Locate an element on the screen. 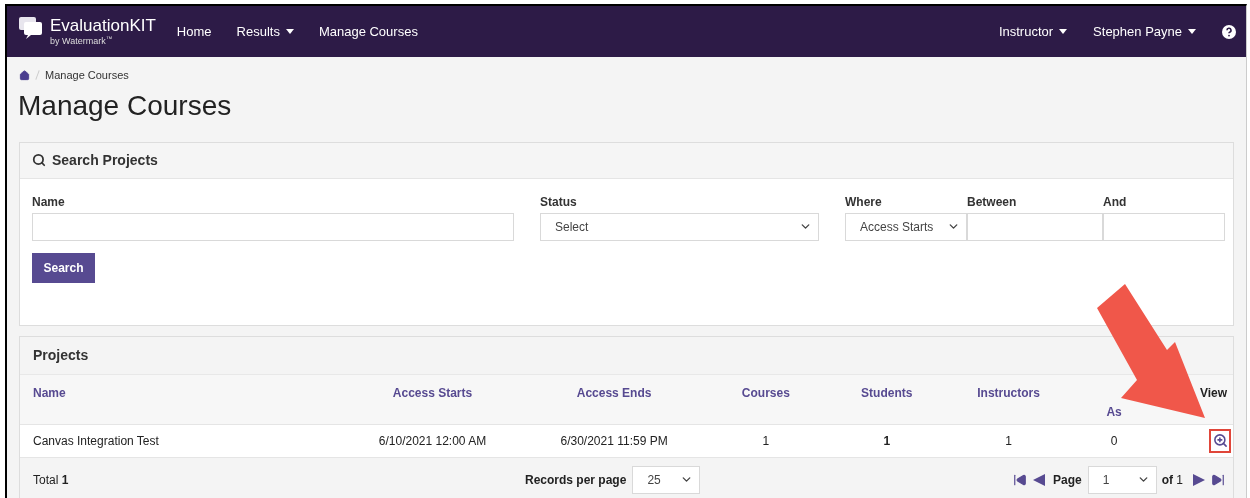 This screenshot has width=1250, height=498. search-icon is located at coordinates (39, 160).